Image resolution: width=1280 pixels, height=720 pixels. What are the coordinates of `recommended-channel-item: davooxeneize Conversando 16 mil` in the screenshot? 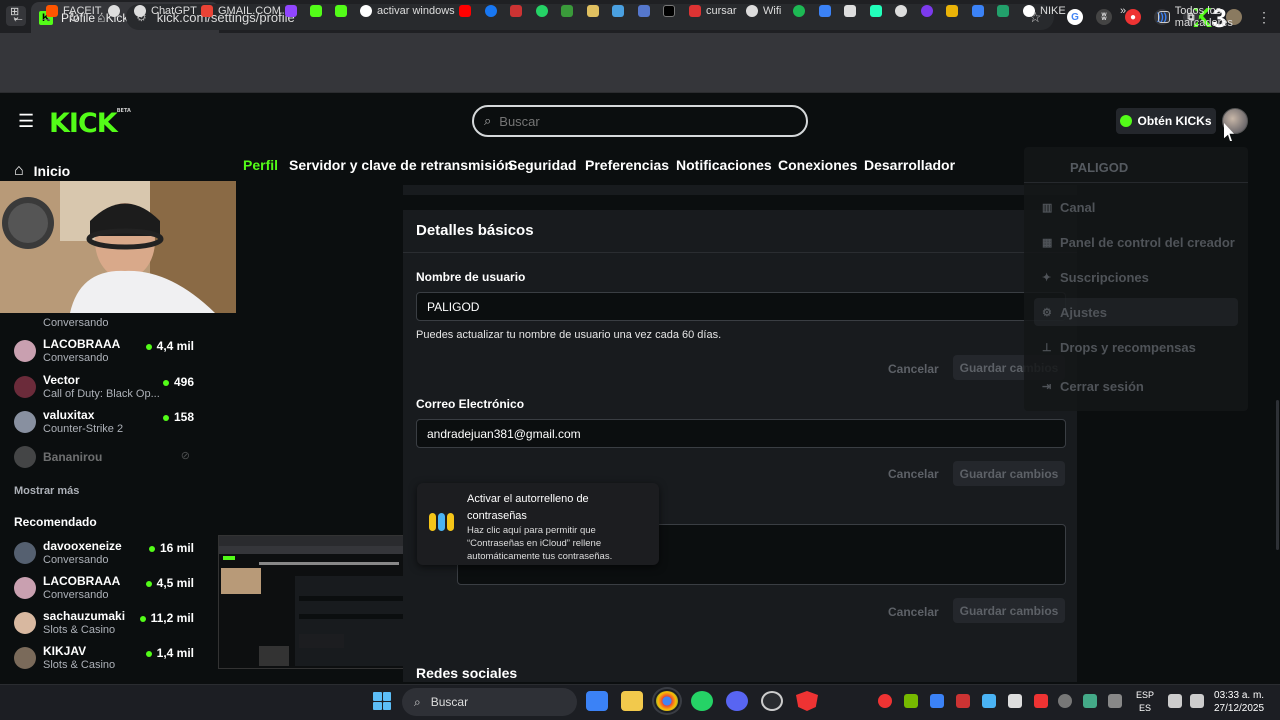 It's located at (104, 552).